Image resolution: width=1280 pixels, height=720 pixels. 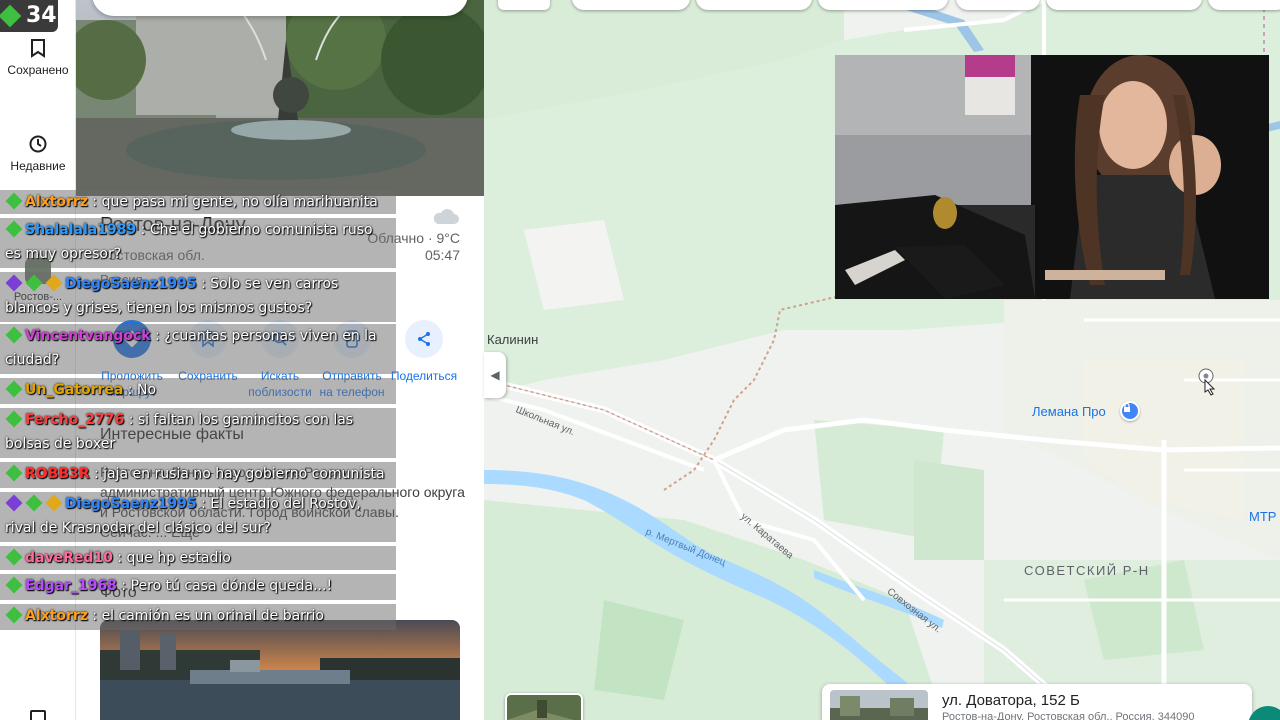 What do you see at coordinates (239, 202) in the screenshot?
I see `chat-text: que pasa mi gente, no olía marihuanita` at bounding box center [239, 202].